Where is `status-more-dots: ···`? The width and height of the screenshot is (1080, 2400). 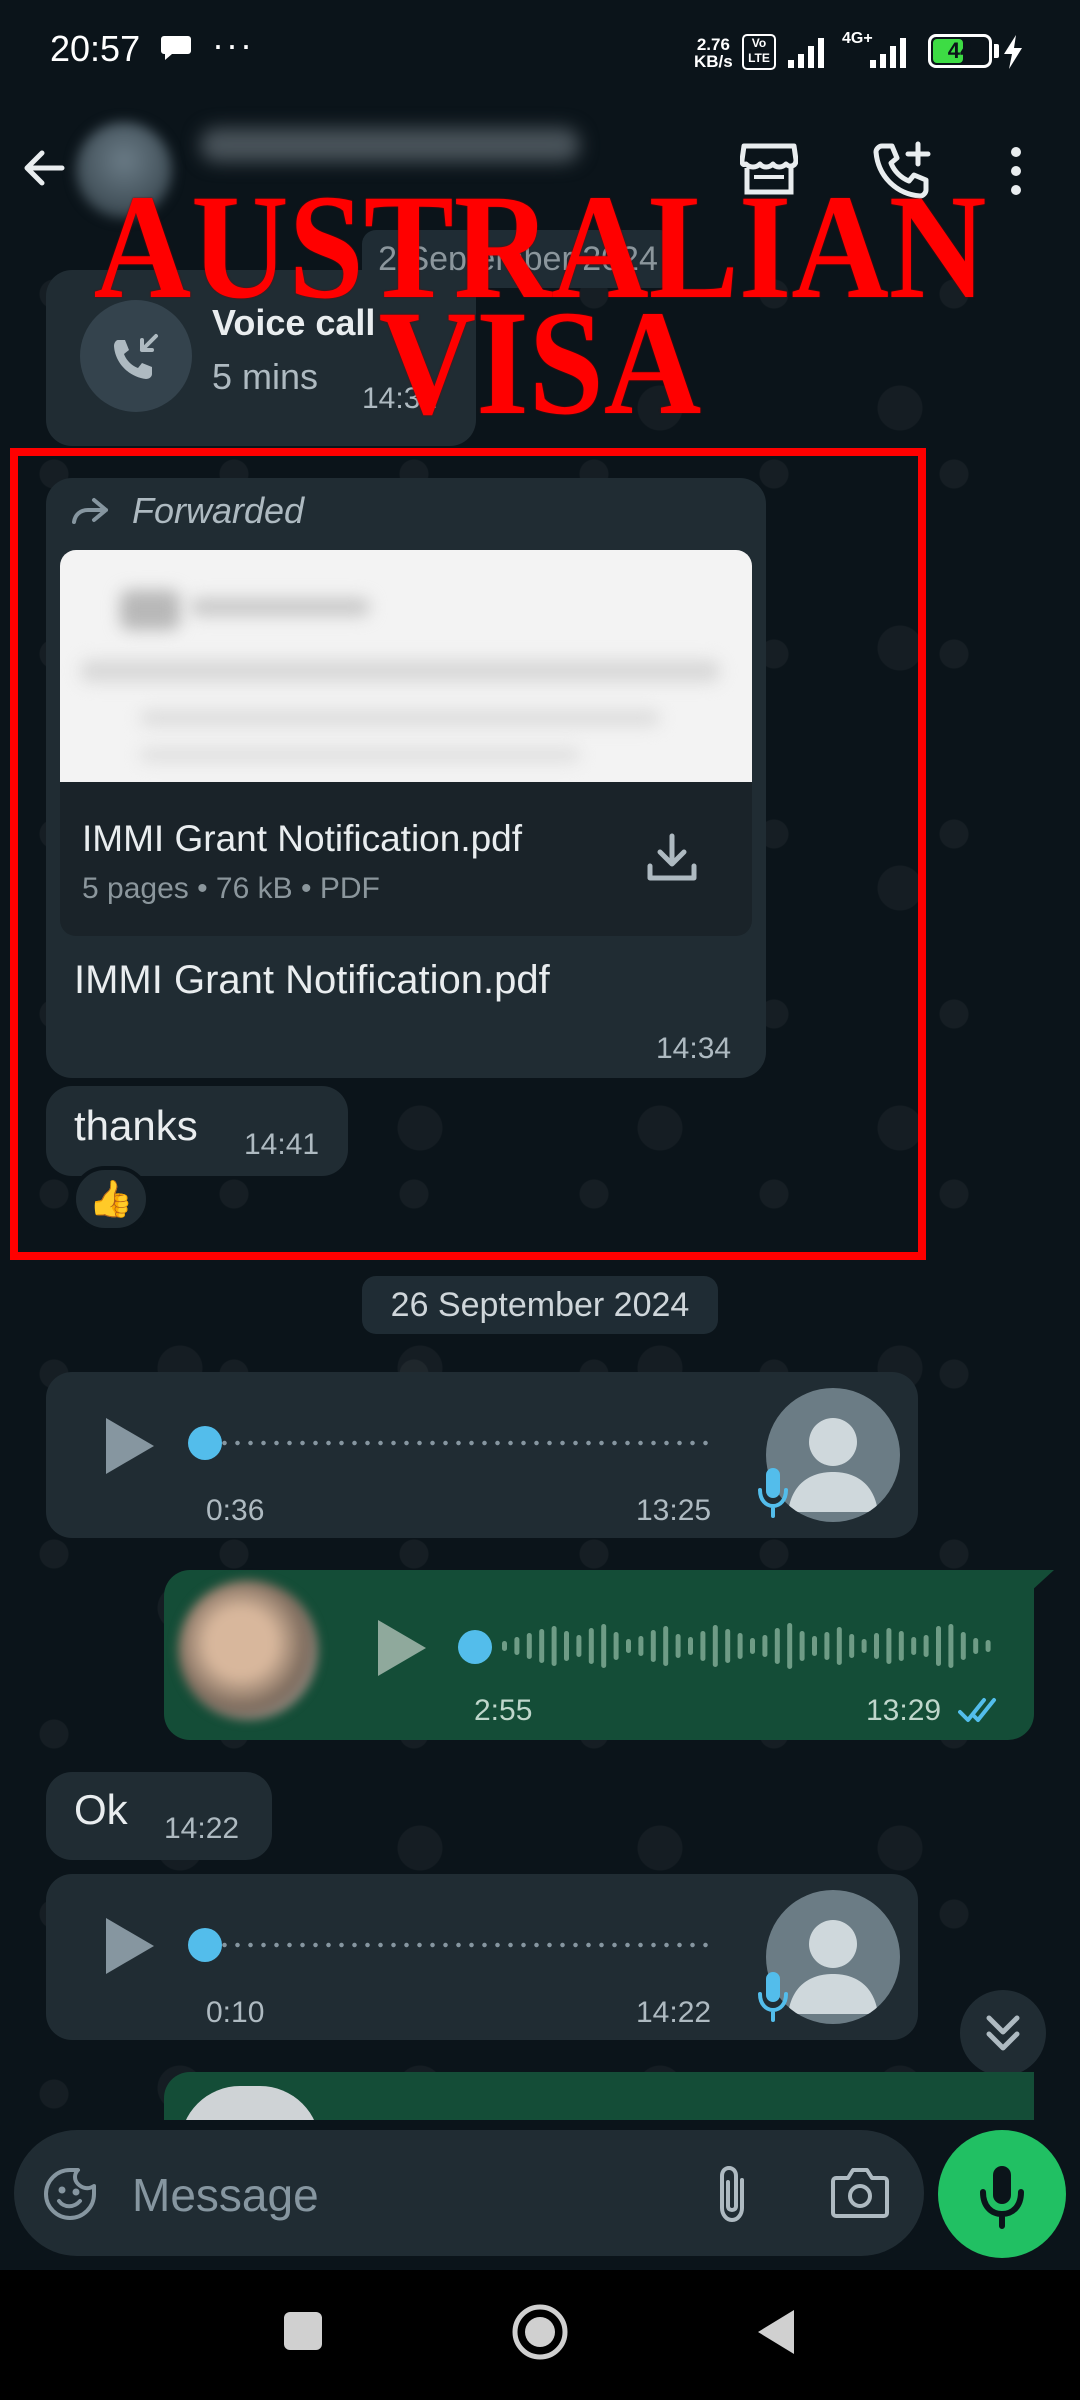
status-more-dots: ··· is located at coordinates (233, 44).